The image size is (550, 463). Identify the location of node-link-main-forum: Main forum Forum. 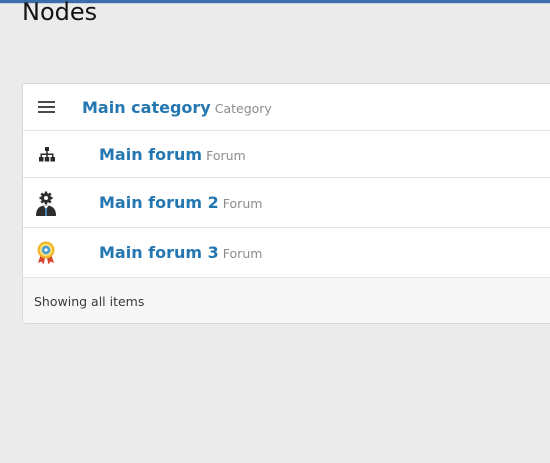
(172, 155).